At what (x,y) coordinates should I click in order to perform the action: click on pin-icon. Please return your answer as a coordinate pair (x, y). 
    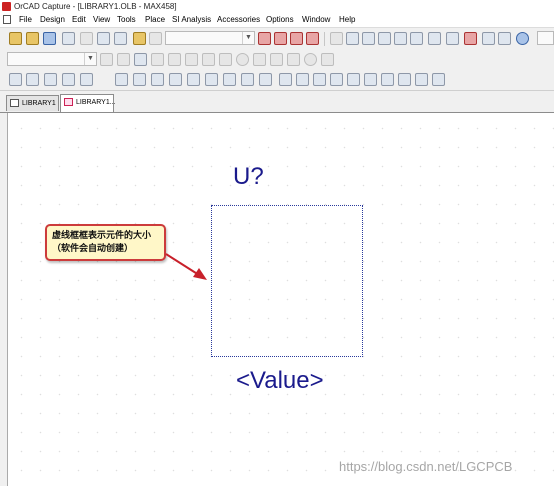
    Looking at the image, I should click on (50, 79).